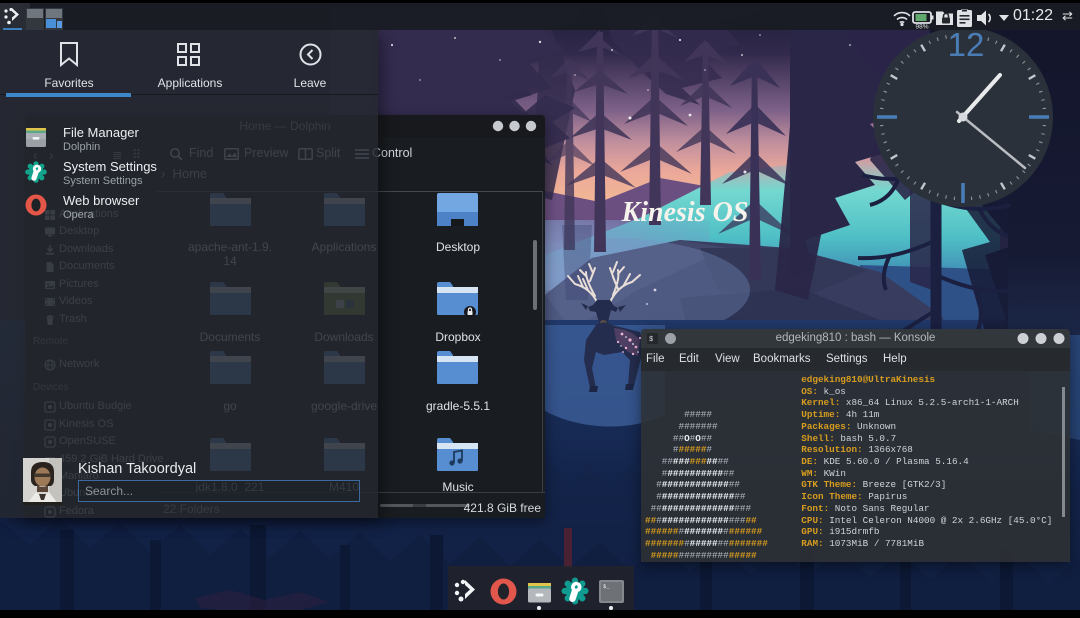 This screenshot has width=1080, height=618. I want to click on svg-text: 98%, so click(921, 27).